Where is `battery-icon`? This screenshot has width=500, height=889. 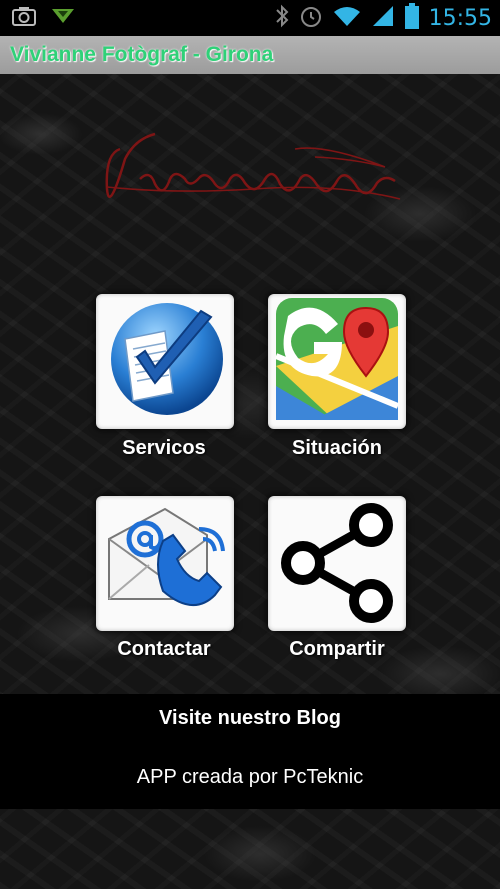
battery-icon is located at coordinates (411, 18).